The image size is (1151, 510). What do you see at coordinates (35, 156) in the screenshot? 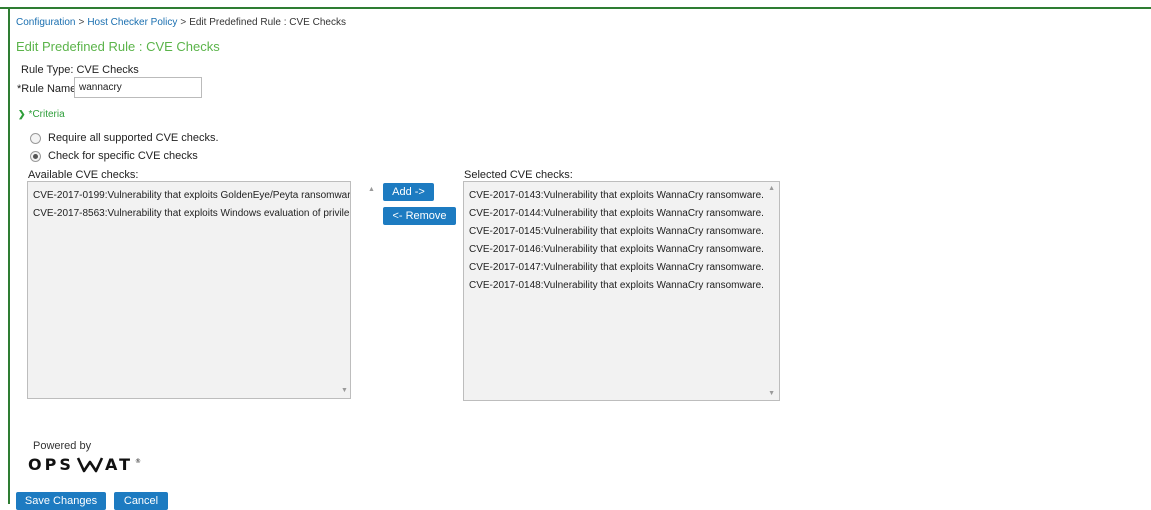
I see `radio-button-selected` at bounding box center [35, 156].